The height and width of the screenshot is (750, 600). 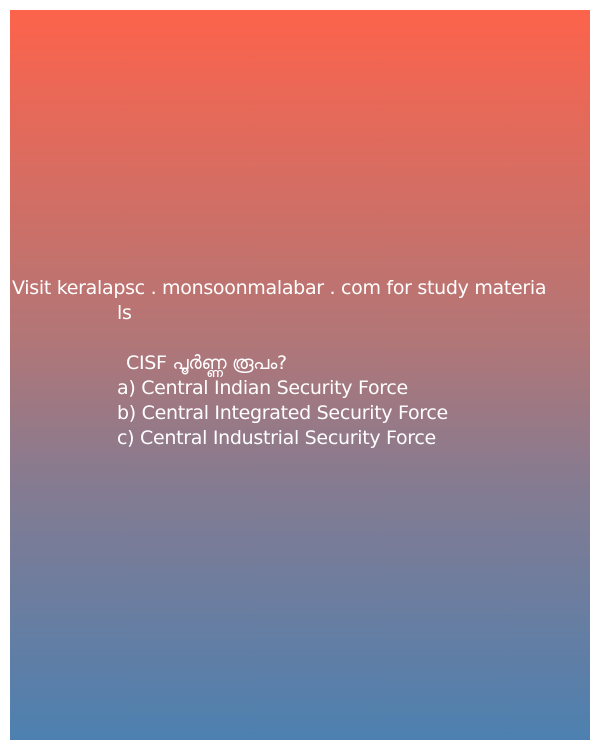 I want to click on question-text: CISF പൂർണ്ണ രൂപം?, so click(x=206, y=363).